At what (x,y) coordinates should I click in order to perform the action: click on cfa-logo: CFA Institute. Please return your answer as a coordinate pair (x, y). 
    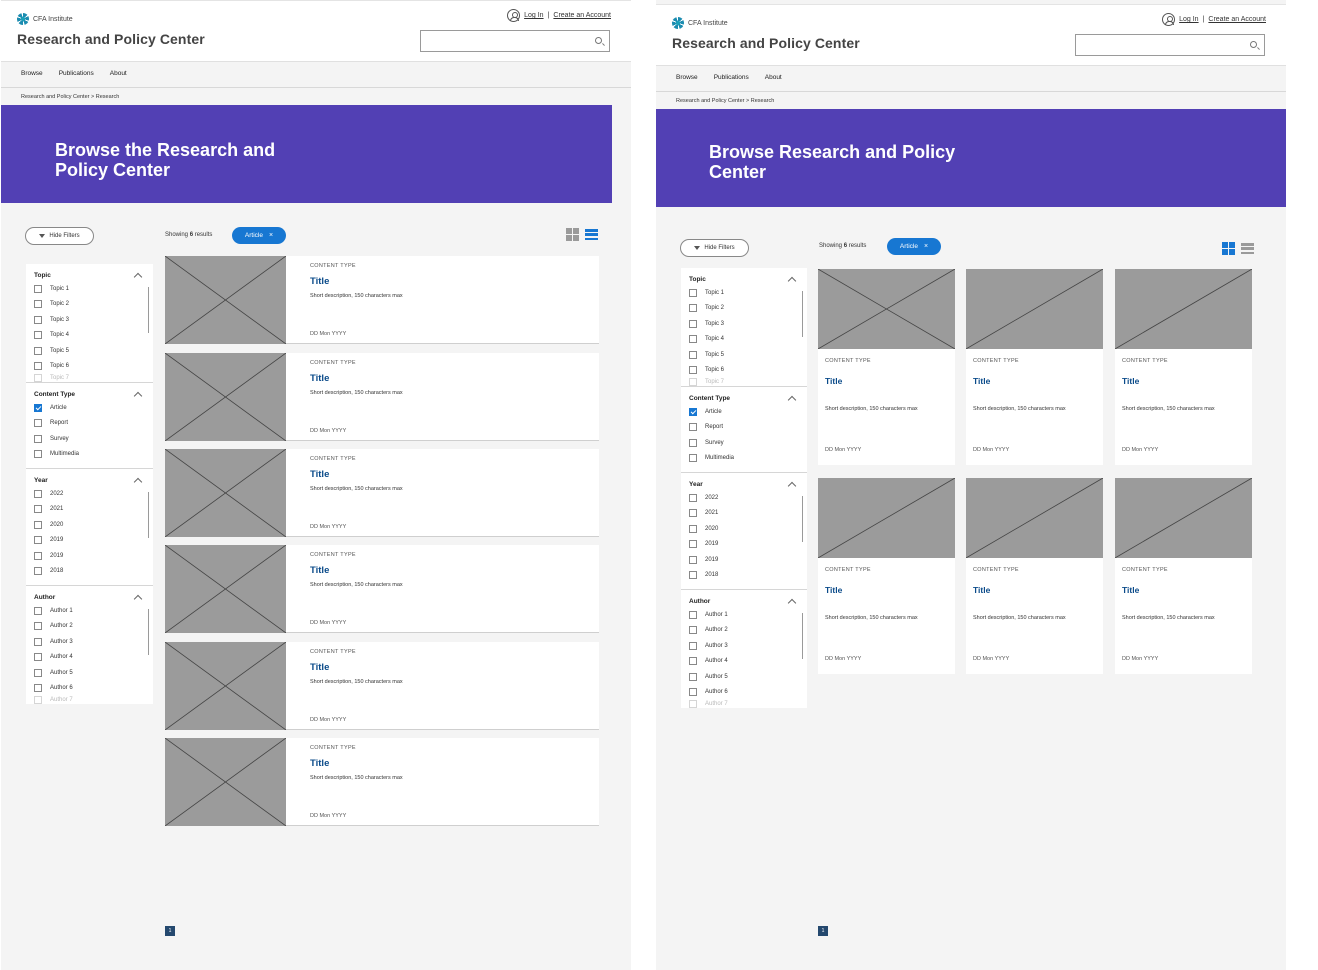
    Looking at the image, I should click on (700, 23).